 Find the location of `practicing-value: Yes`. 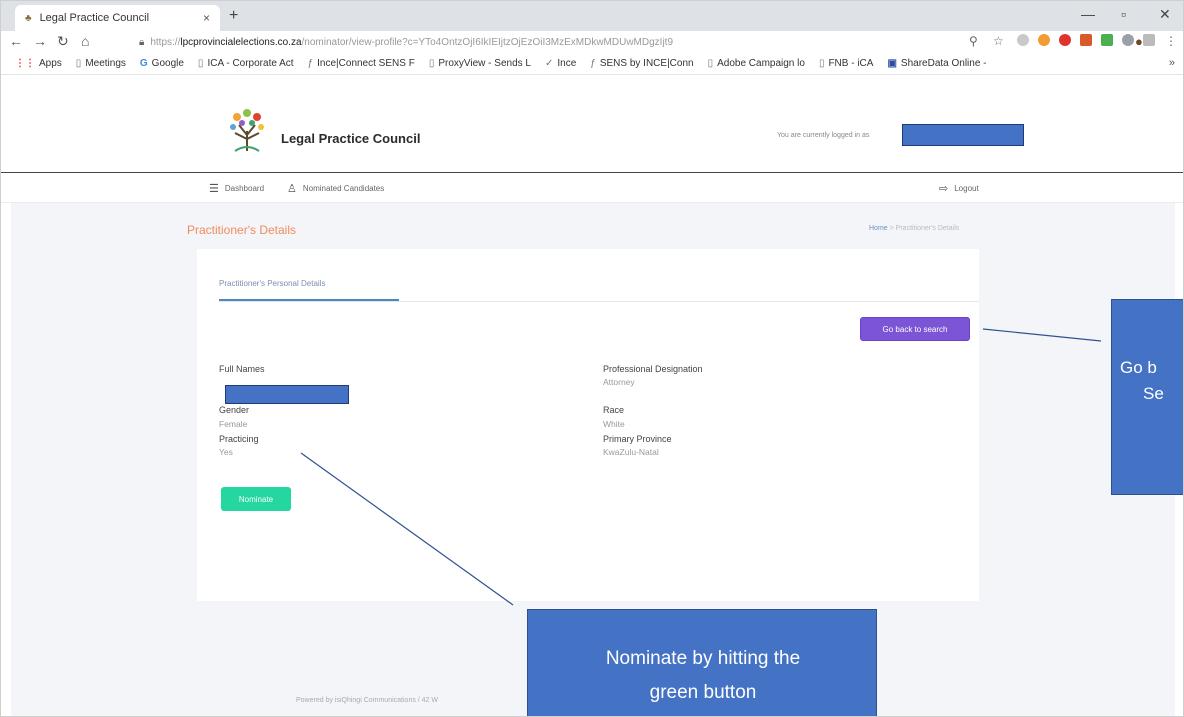

practicing-value: Yes is located at coordinates (226, 452).